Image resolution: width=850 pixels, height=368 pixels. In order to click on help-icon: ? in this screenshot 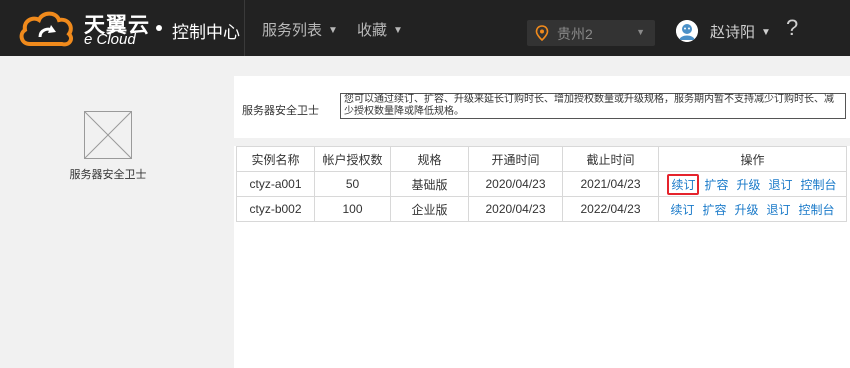, I will do `click(792, 28)`.